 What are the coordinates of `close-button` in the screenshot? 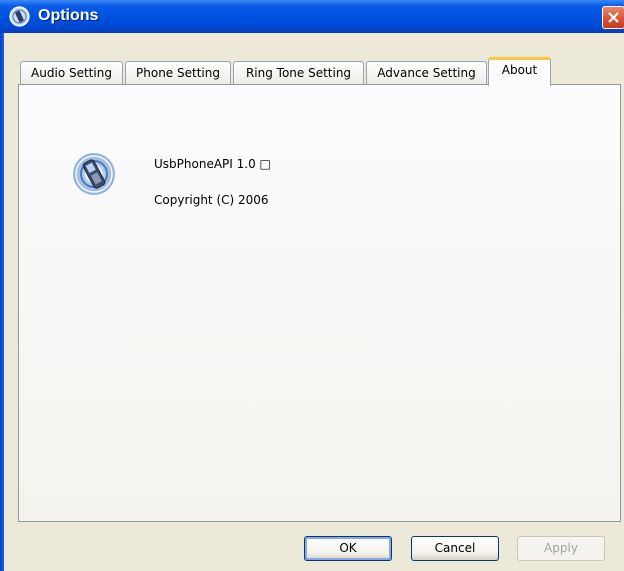 It's located at (613, 17).